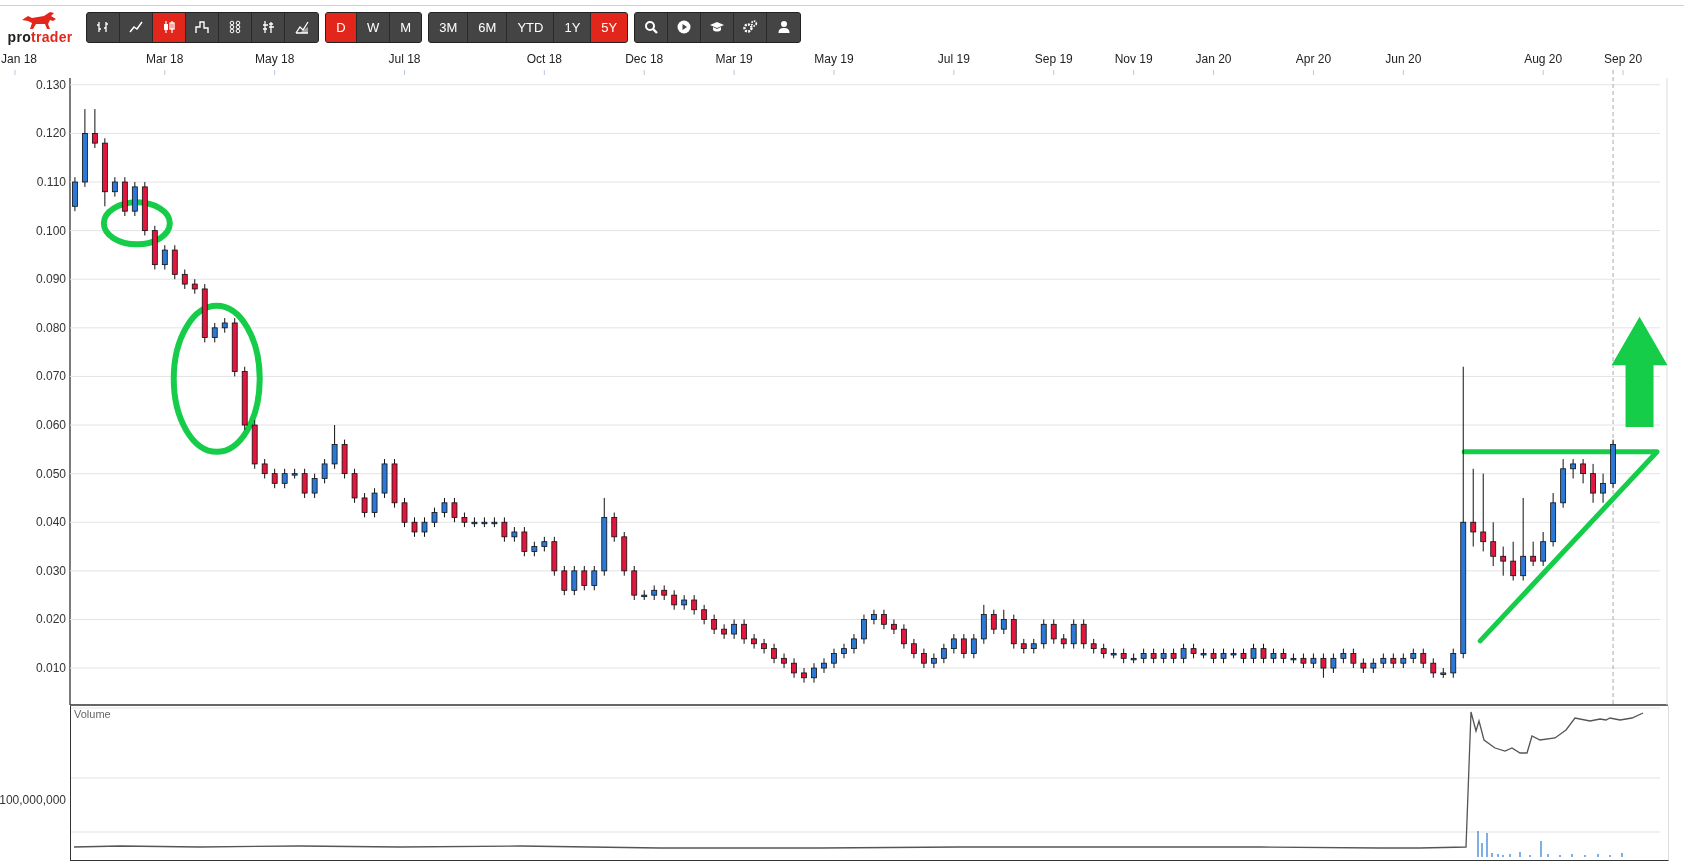 Image resolution: width=1684 pixels, height=862 pixels. Describe the element at coordinates (50, 522) in the screenshot. I see `axis-label: 0.040` at that location.